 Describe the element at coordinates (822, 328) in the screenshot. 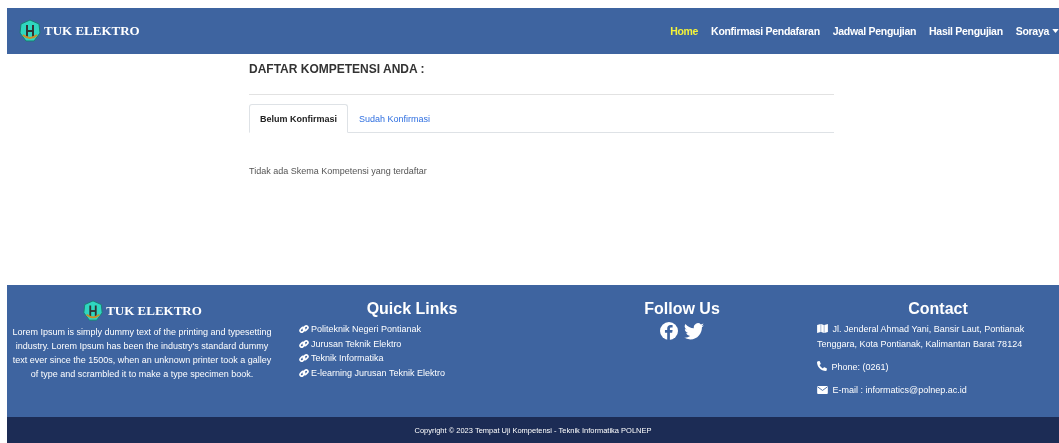

I see `map-icon` at that location.